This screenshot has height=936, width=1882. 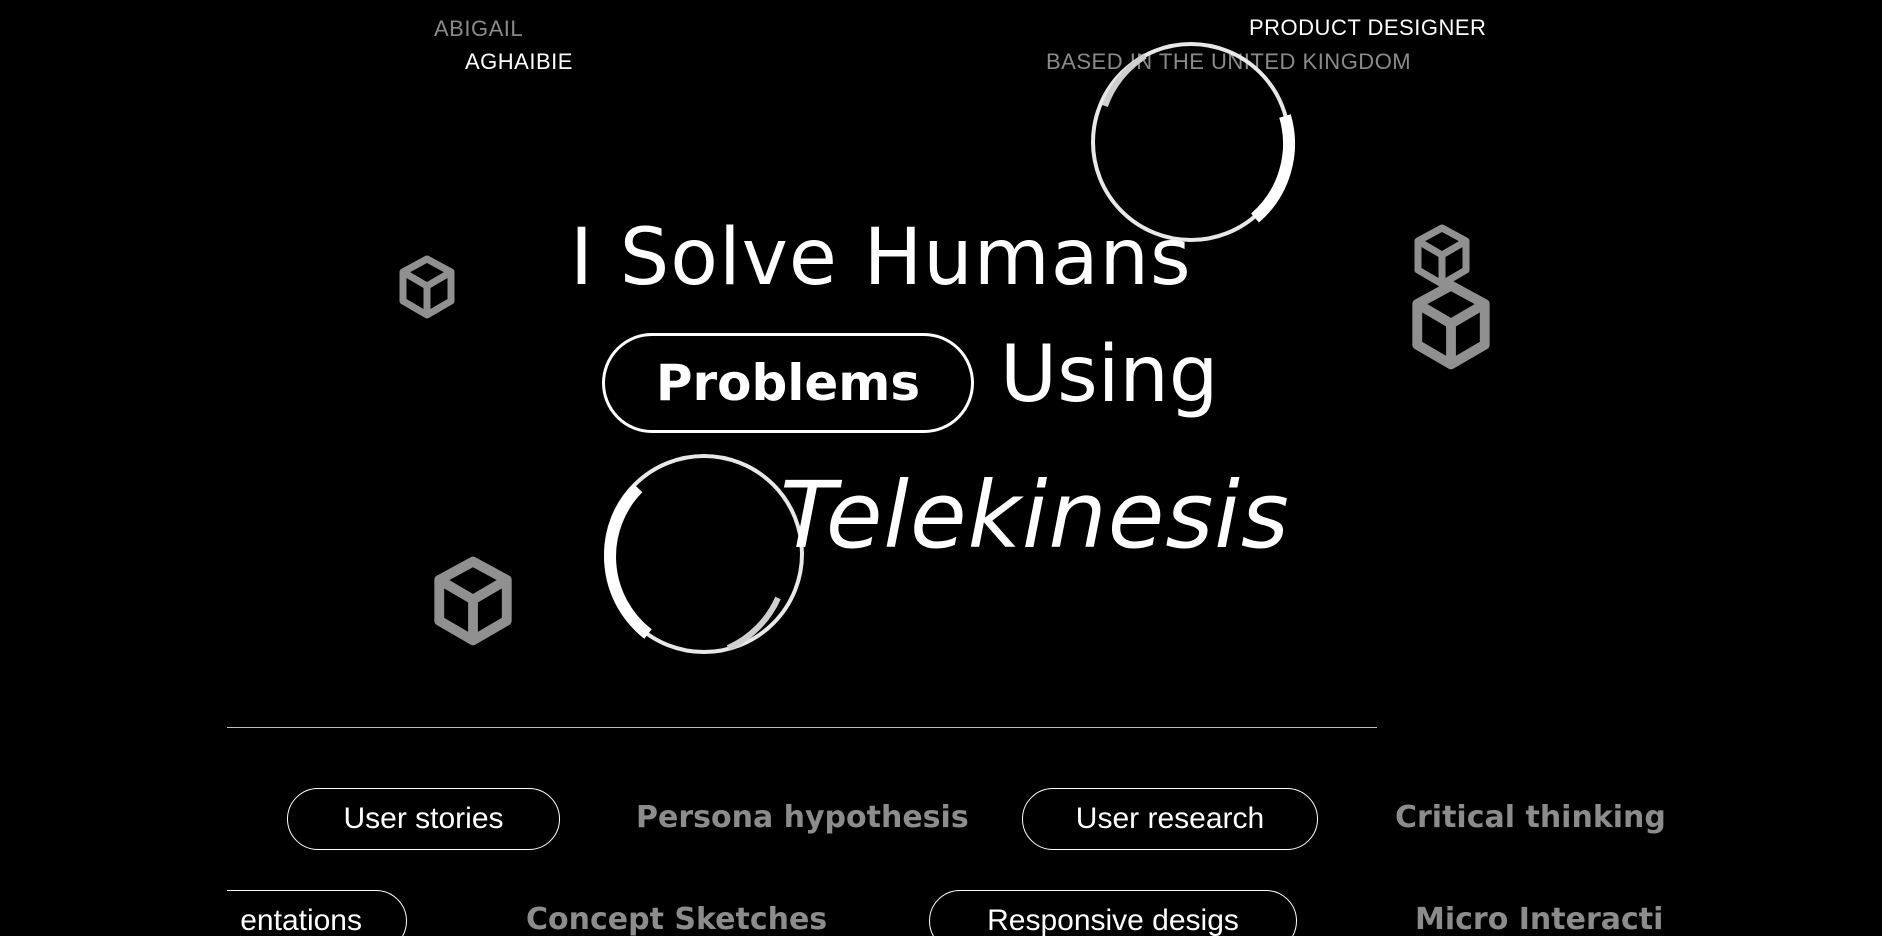 What do you see at coordinates (1539, 919) in the screenshot?
I see `skill-tag: Micro Interacti` at bounding box center [1539, 919].